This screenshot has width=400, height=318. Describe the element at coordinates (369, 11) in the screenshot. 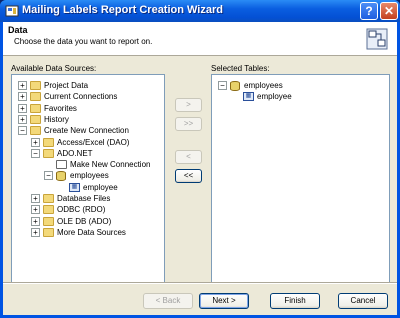

I see `help-button: ?` at that location.